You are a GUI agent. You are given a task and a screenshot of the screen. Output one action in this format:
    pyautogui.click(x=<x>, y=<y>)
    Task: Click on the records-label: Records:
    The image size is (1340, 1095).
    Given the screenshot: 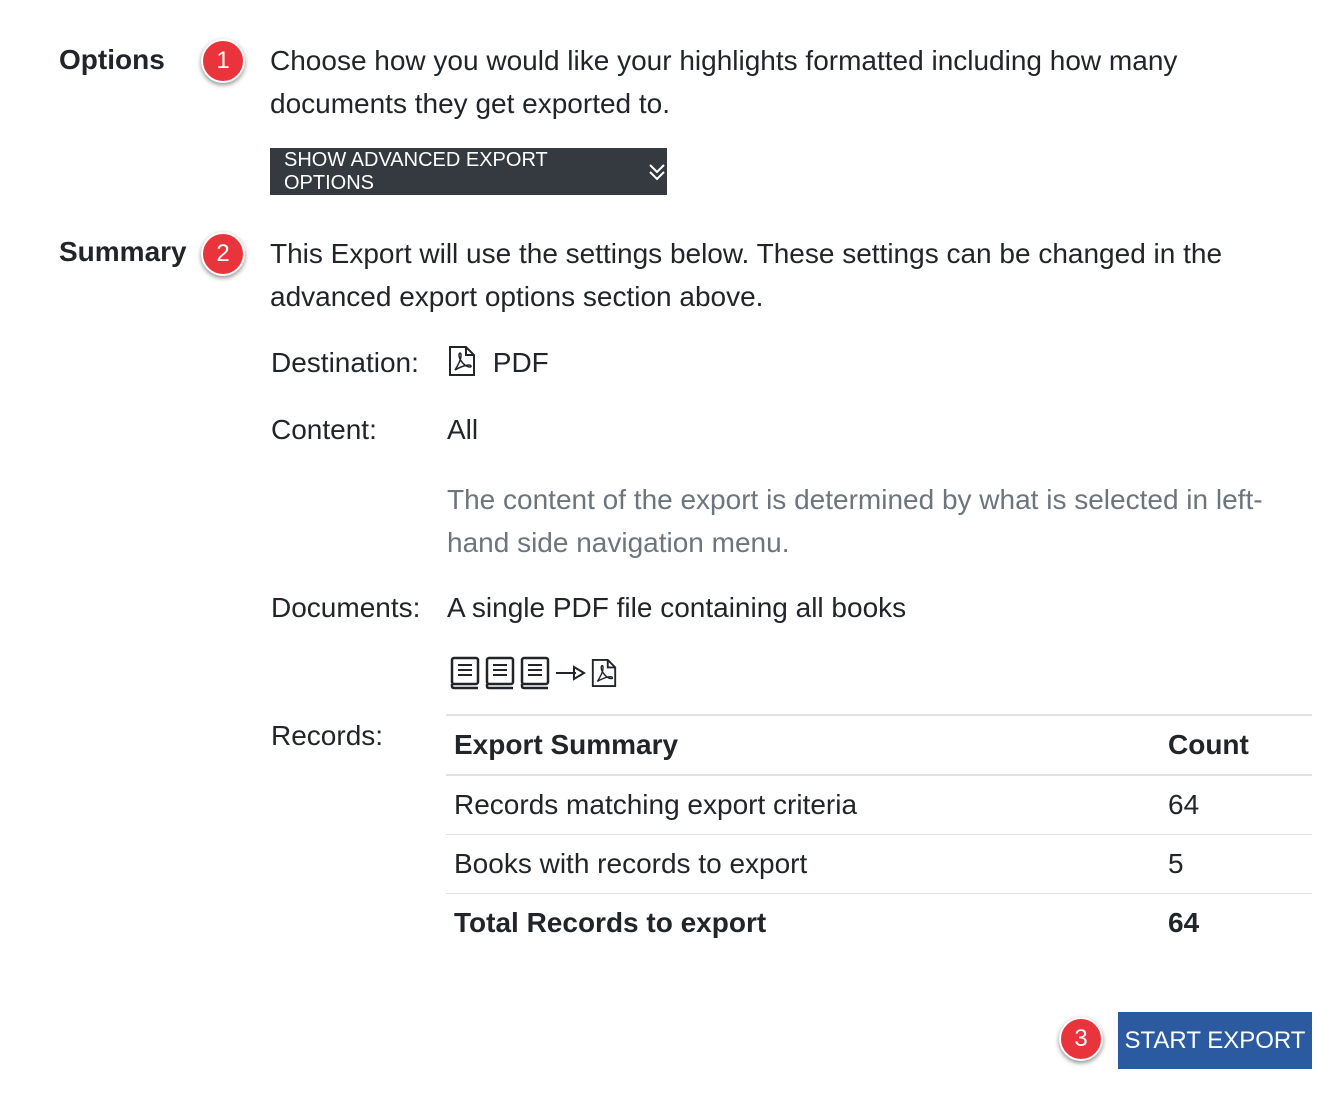 What is the action you would take?
    pyautogui.click(x=327, y=735)
    